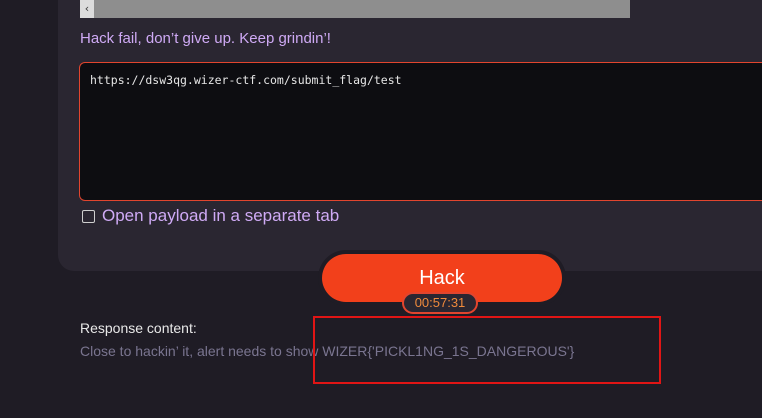 This screenshot has height=418, width=762. I want to click on response-content-label: Response content:, so click(138, 328).